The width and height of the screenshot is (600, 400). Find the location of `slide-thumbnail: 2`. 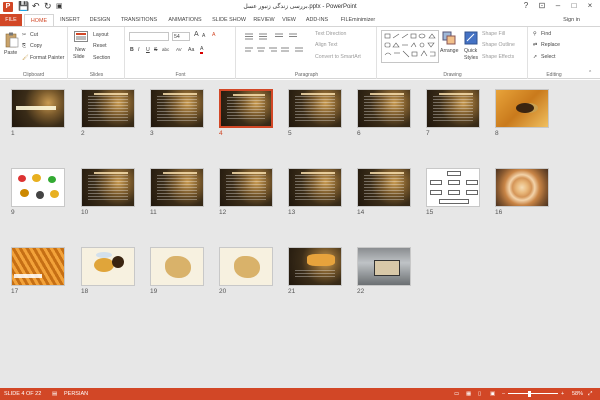

slide-thumbnail: 2 is located at coordinates (108, 113).